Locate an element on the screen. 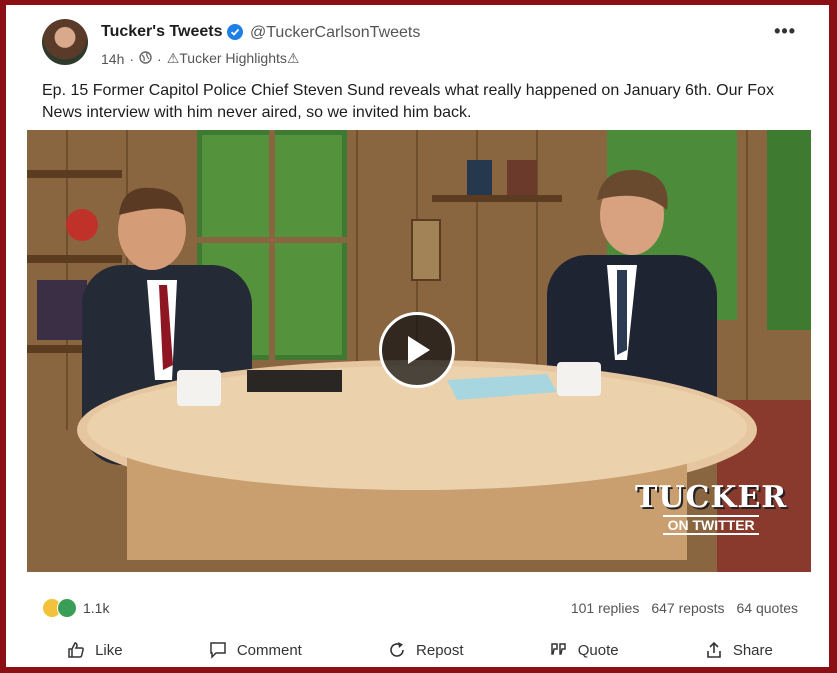 The height and width of the screenshot is (673, 837). reactions-summary: 1.1k is located at coordinates (75, 608).